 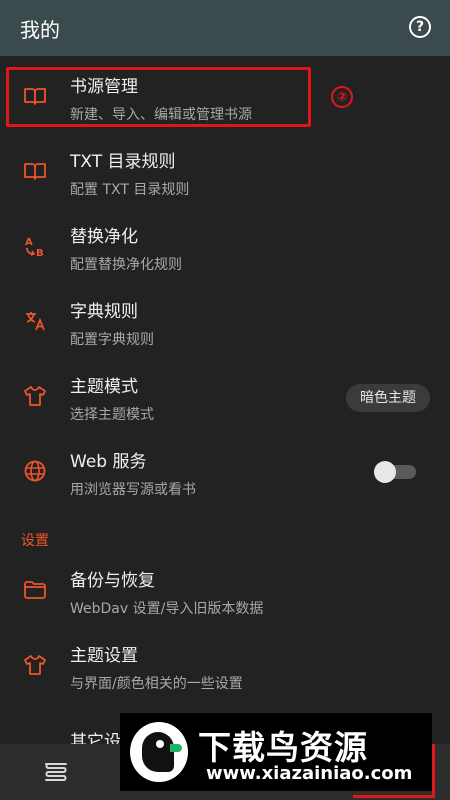 What do you see at coordinates (156, 684) in the screenshot?
I see `menu-item-subtitle: 与界面/颜色相关的一些设置` at bounding box center [156, 684].